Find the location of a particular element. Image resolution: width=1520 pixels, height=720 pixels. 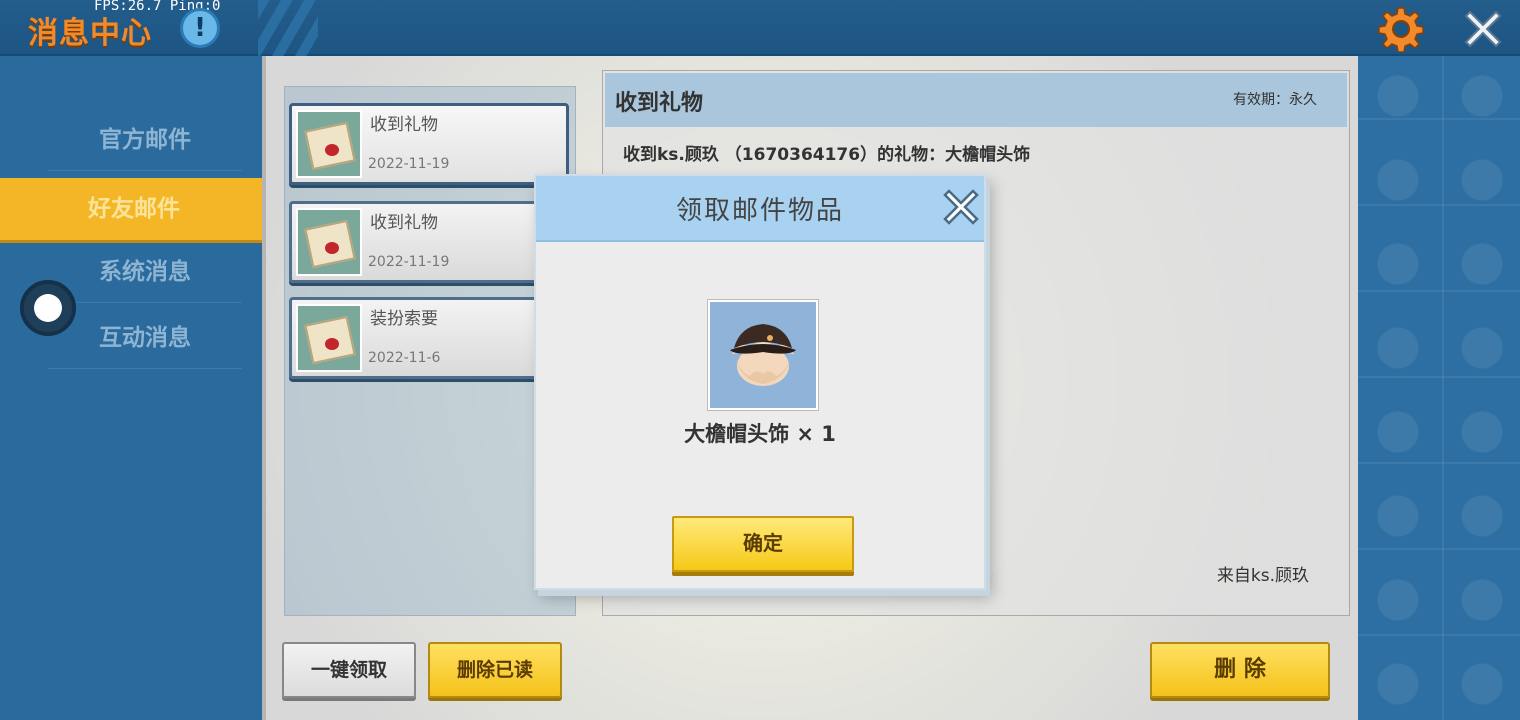

info-icon: ! is located at coordinates (200, 28).